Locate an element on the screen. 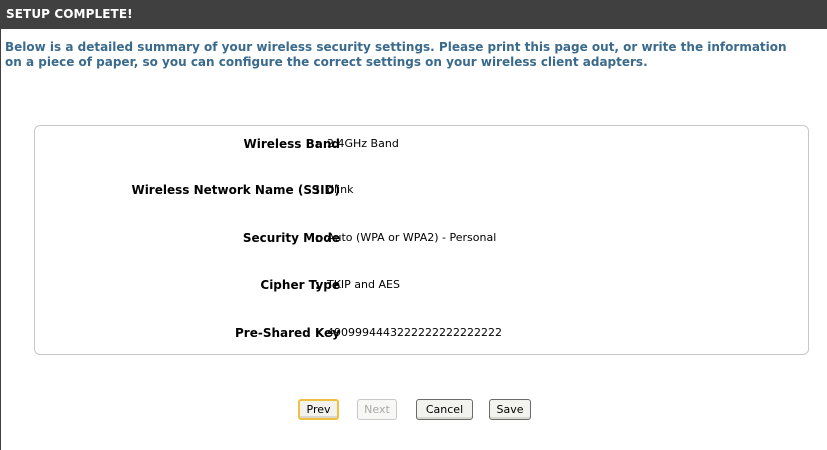 Image resolution: width=827 pixels, height=450 pixels. frame-border is located at coordinates (0, 225).